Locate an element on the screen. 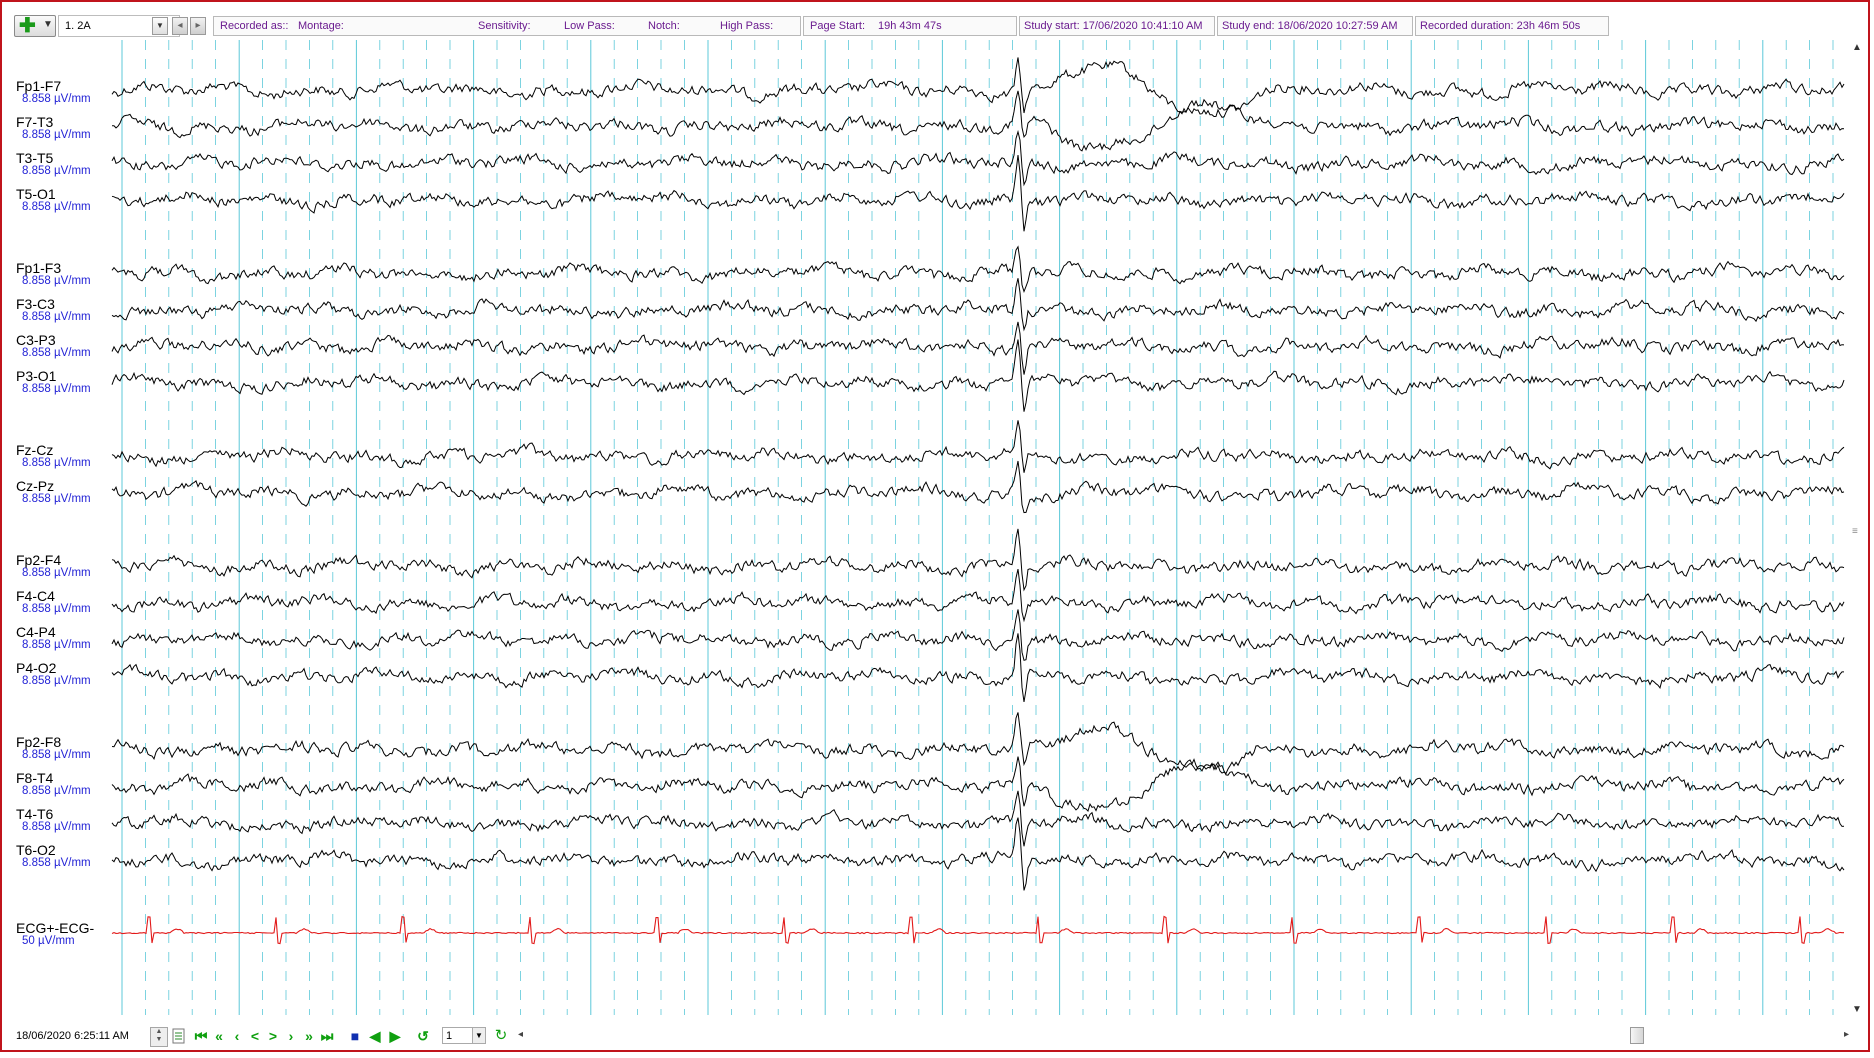 The height and width of the screenshot is (1058, 1874). last-icon: ⏭ is located at coordinates (327, 1036).